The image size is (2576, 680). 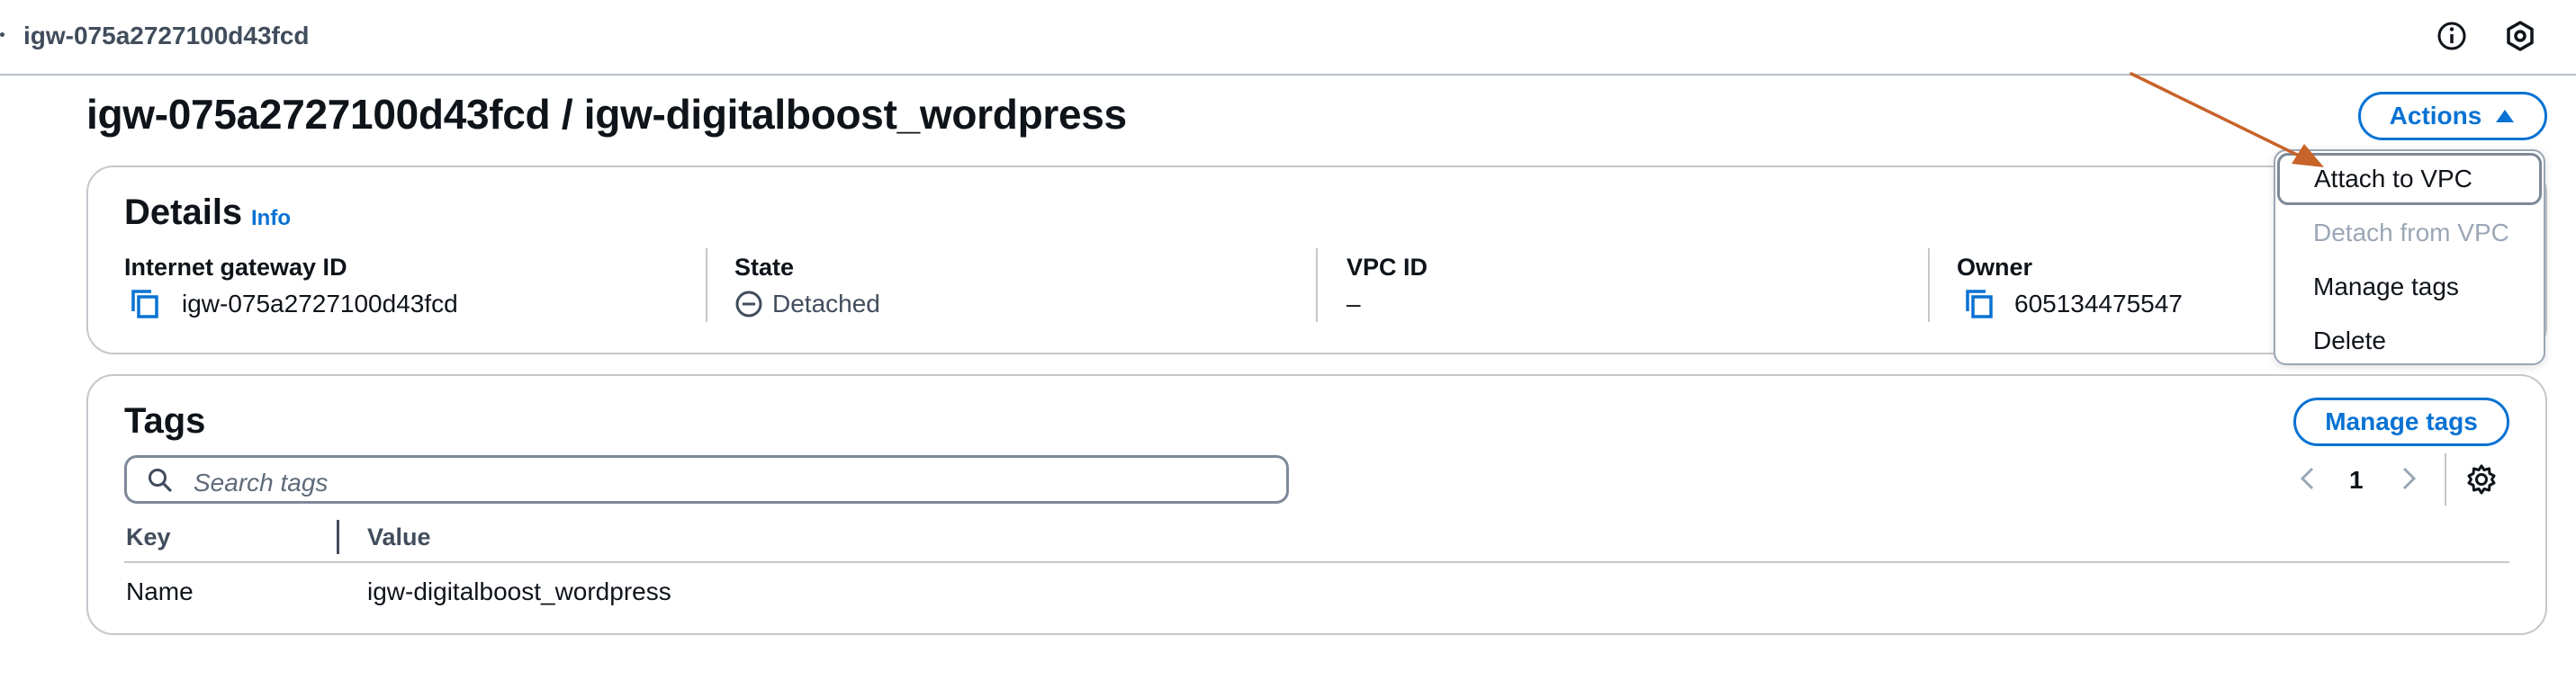 What do you see at coordinates (2409, 287) in the screenshot?
I see `menu-item-manage-tags: Manage tags` at bounding box center [2409, 287].